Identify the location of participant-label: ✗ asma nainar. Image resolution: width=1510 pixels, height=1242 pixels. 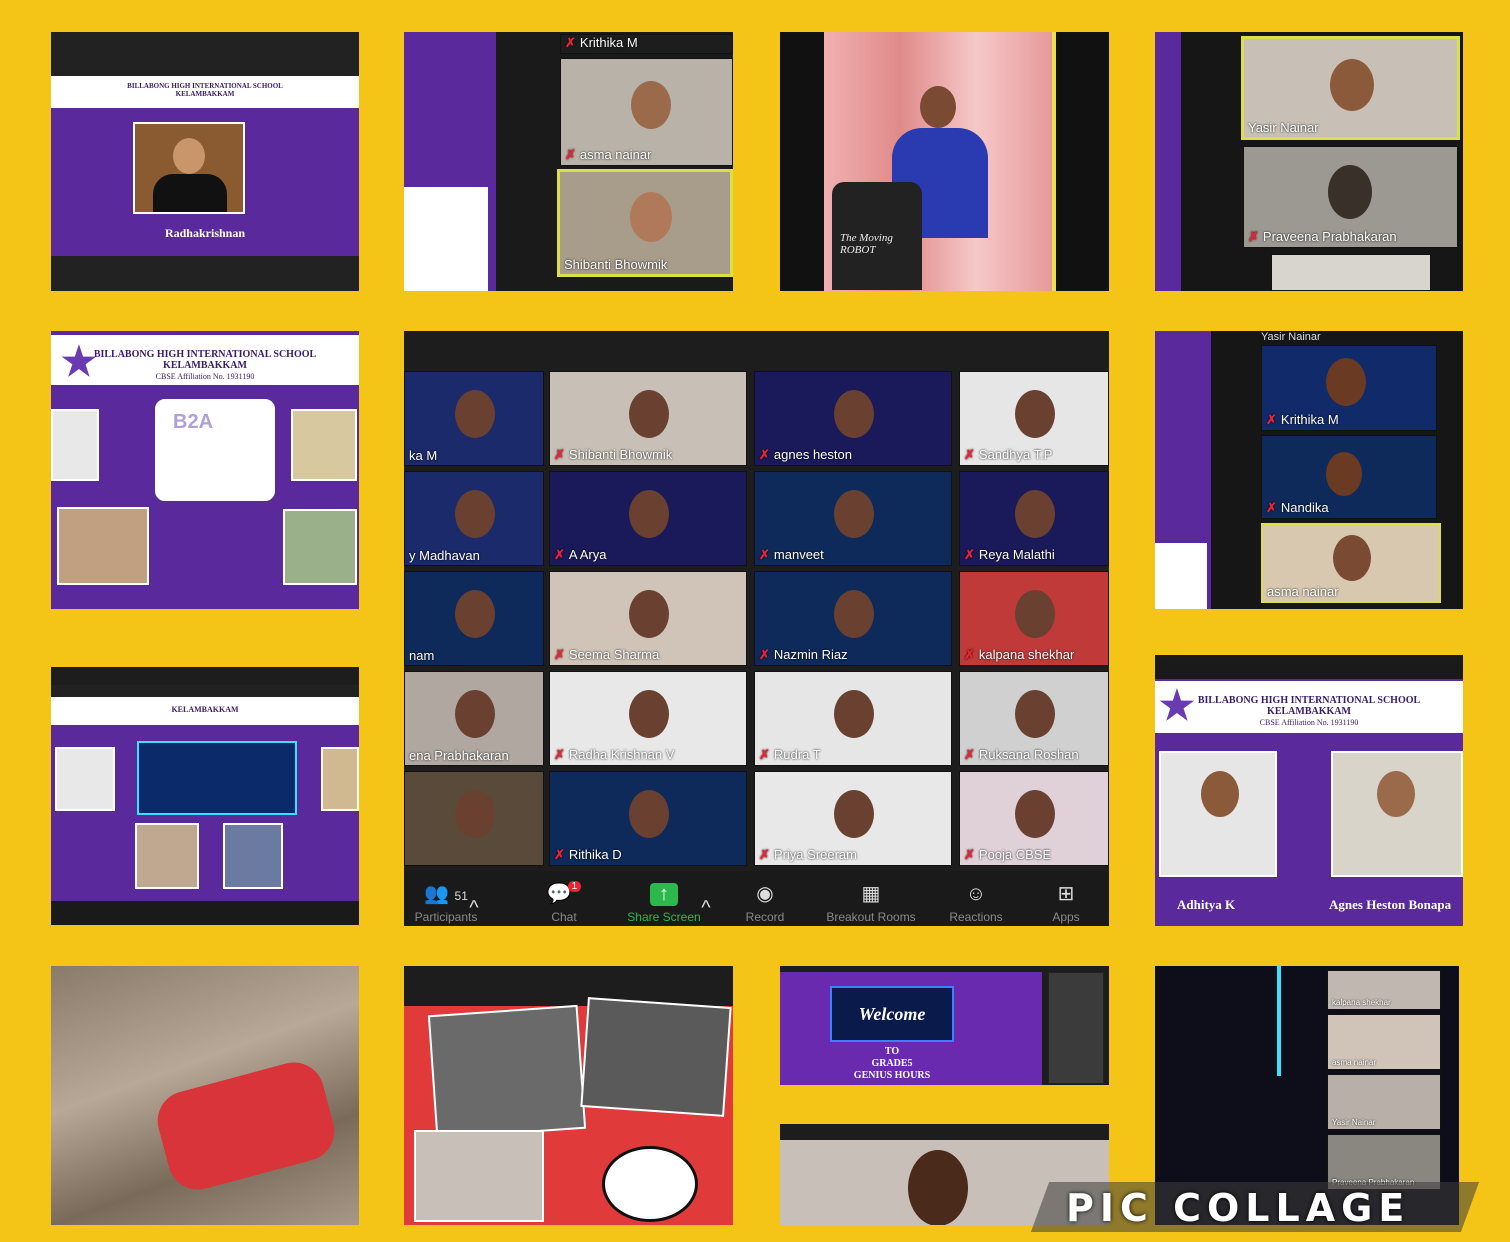
(608, 155).